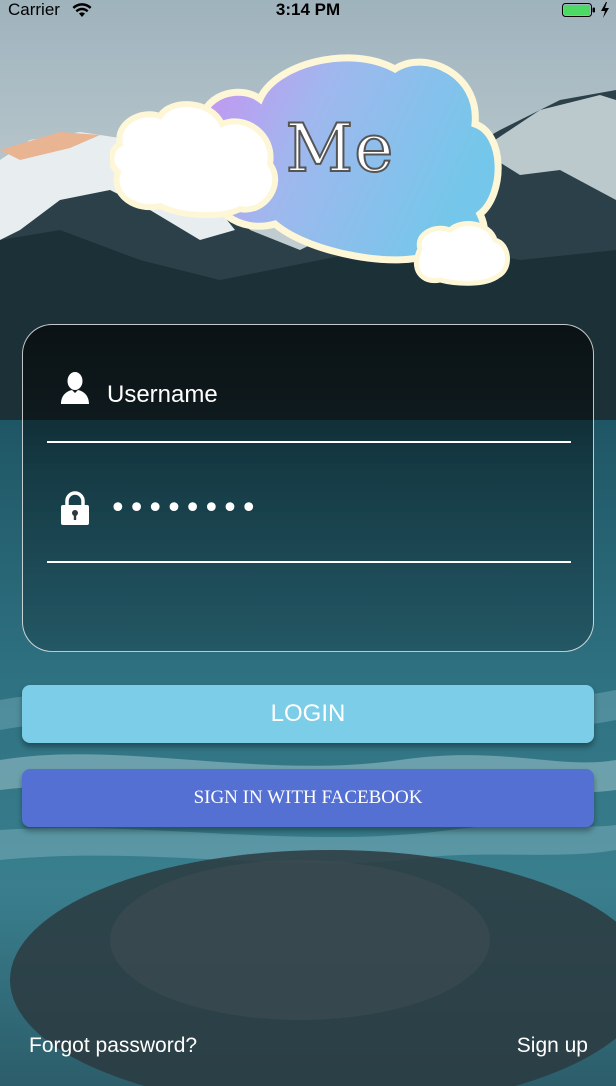  I want to click on forgot-password-link: Forgot password?, so click(113, 1046).